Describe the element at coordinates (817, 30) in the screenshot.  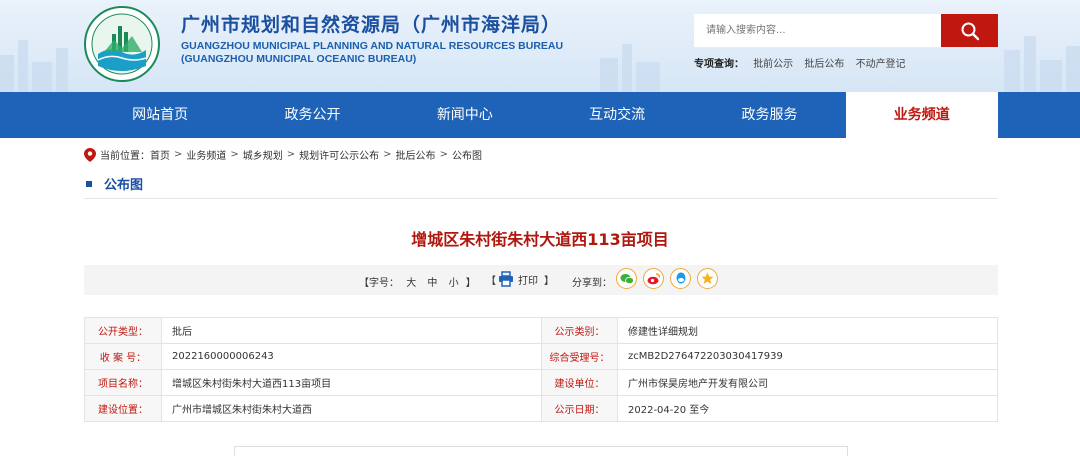
I see `search-input` at that location.